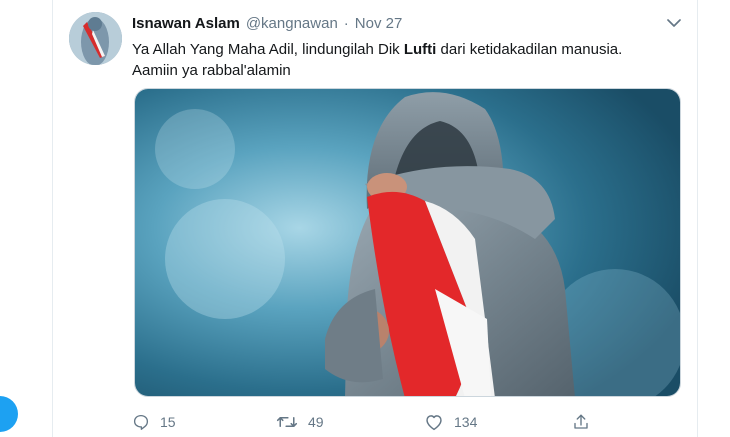 The height and width of the screenshot is (437, 730). I want to click on heart-icon, so click(434, 423).